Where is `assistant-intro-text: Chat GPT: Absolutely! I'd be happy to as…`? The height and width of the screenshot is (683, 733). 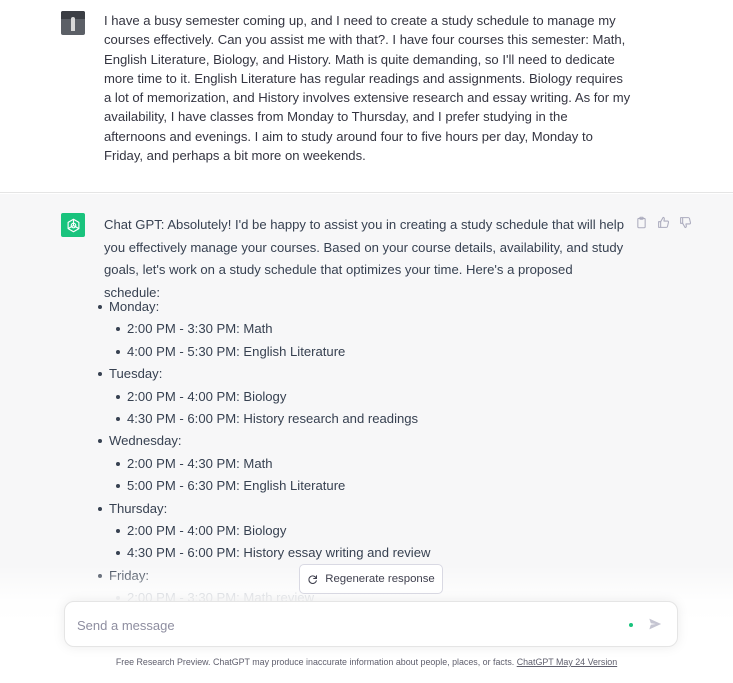 assistant-intro-text: Chat GPT: Absolutely! I'd be happy to as… is located at coordinates (364, 258).